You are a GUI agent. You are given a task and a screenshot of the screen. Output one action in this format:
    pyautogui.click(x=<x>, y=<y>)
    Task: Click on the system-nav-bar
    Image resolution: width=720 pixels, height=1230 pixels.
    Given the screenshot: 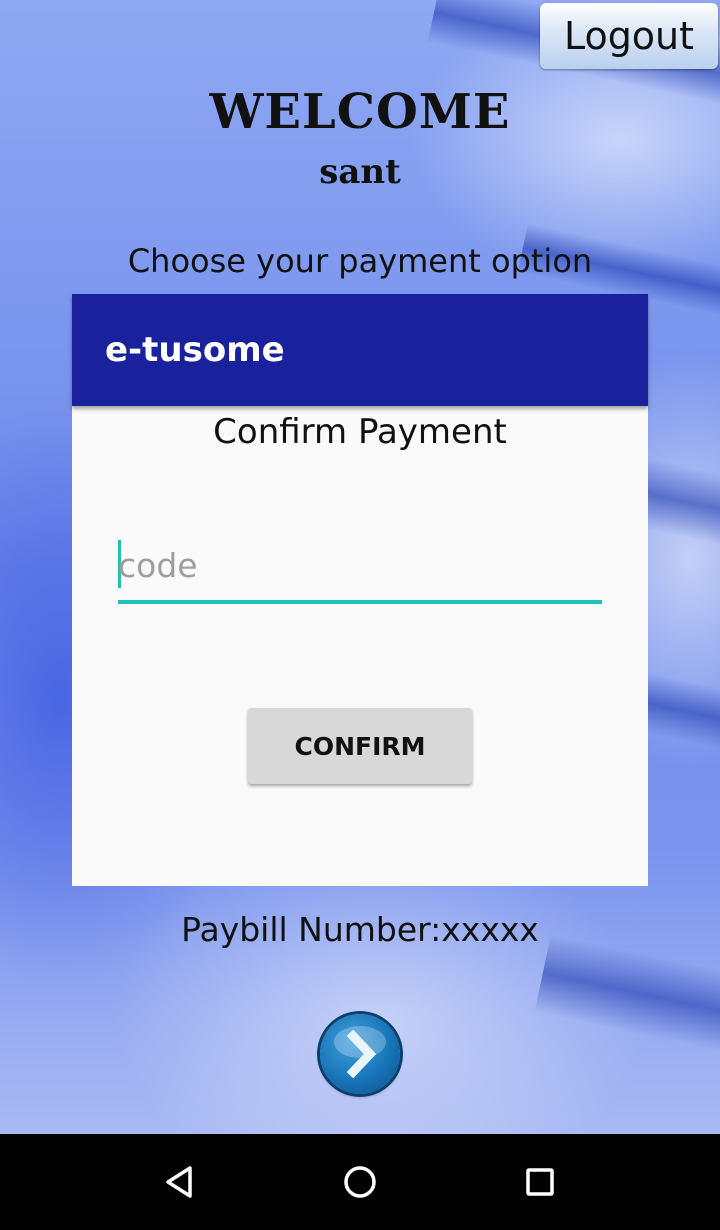 What is the action you would take?
    pyautogui.click(x=360, y=1182)
    